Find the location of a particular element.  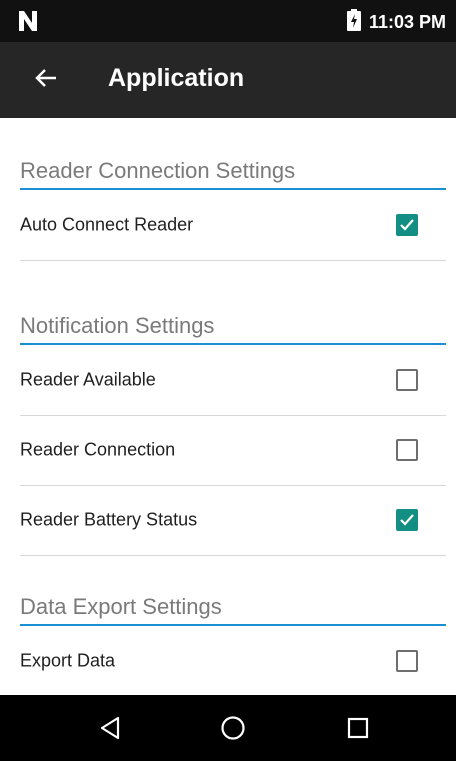

toolbar: Application is located at coordinates (228, 80).